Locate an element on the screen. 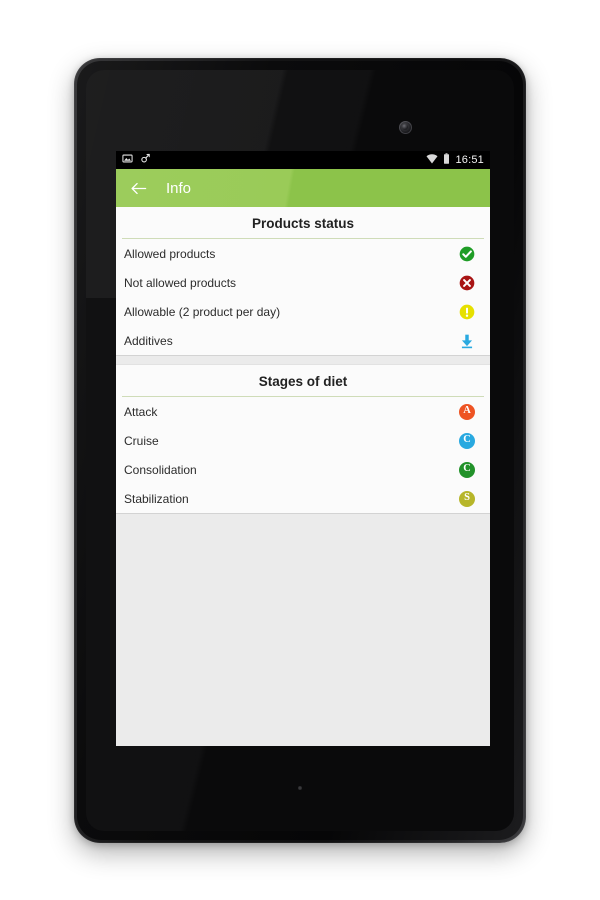 The image size is (600, 900). row-label: Attack is located at coordinates (141, 411).